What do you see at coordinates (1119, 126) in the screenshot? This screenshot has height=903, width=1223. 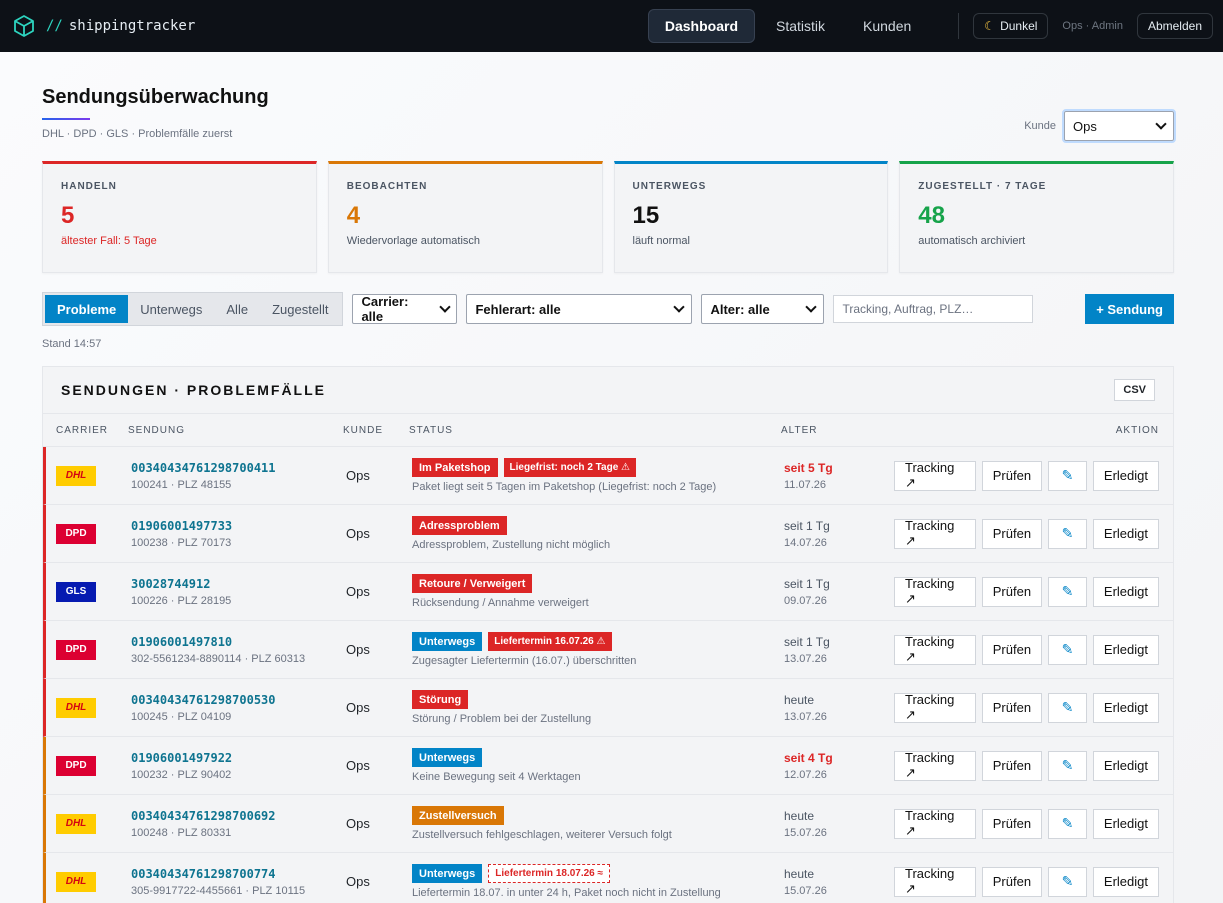 I see `kunde-select: Ops` at bounding box center [1119, 126].